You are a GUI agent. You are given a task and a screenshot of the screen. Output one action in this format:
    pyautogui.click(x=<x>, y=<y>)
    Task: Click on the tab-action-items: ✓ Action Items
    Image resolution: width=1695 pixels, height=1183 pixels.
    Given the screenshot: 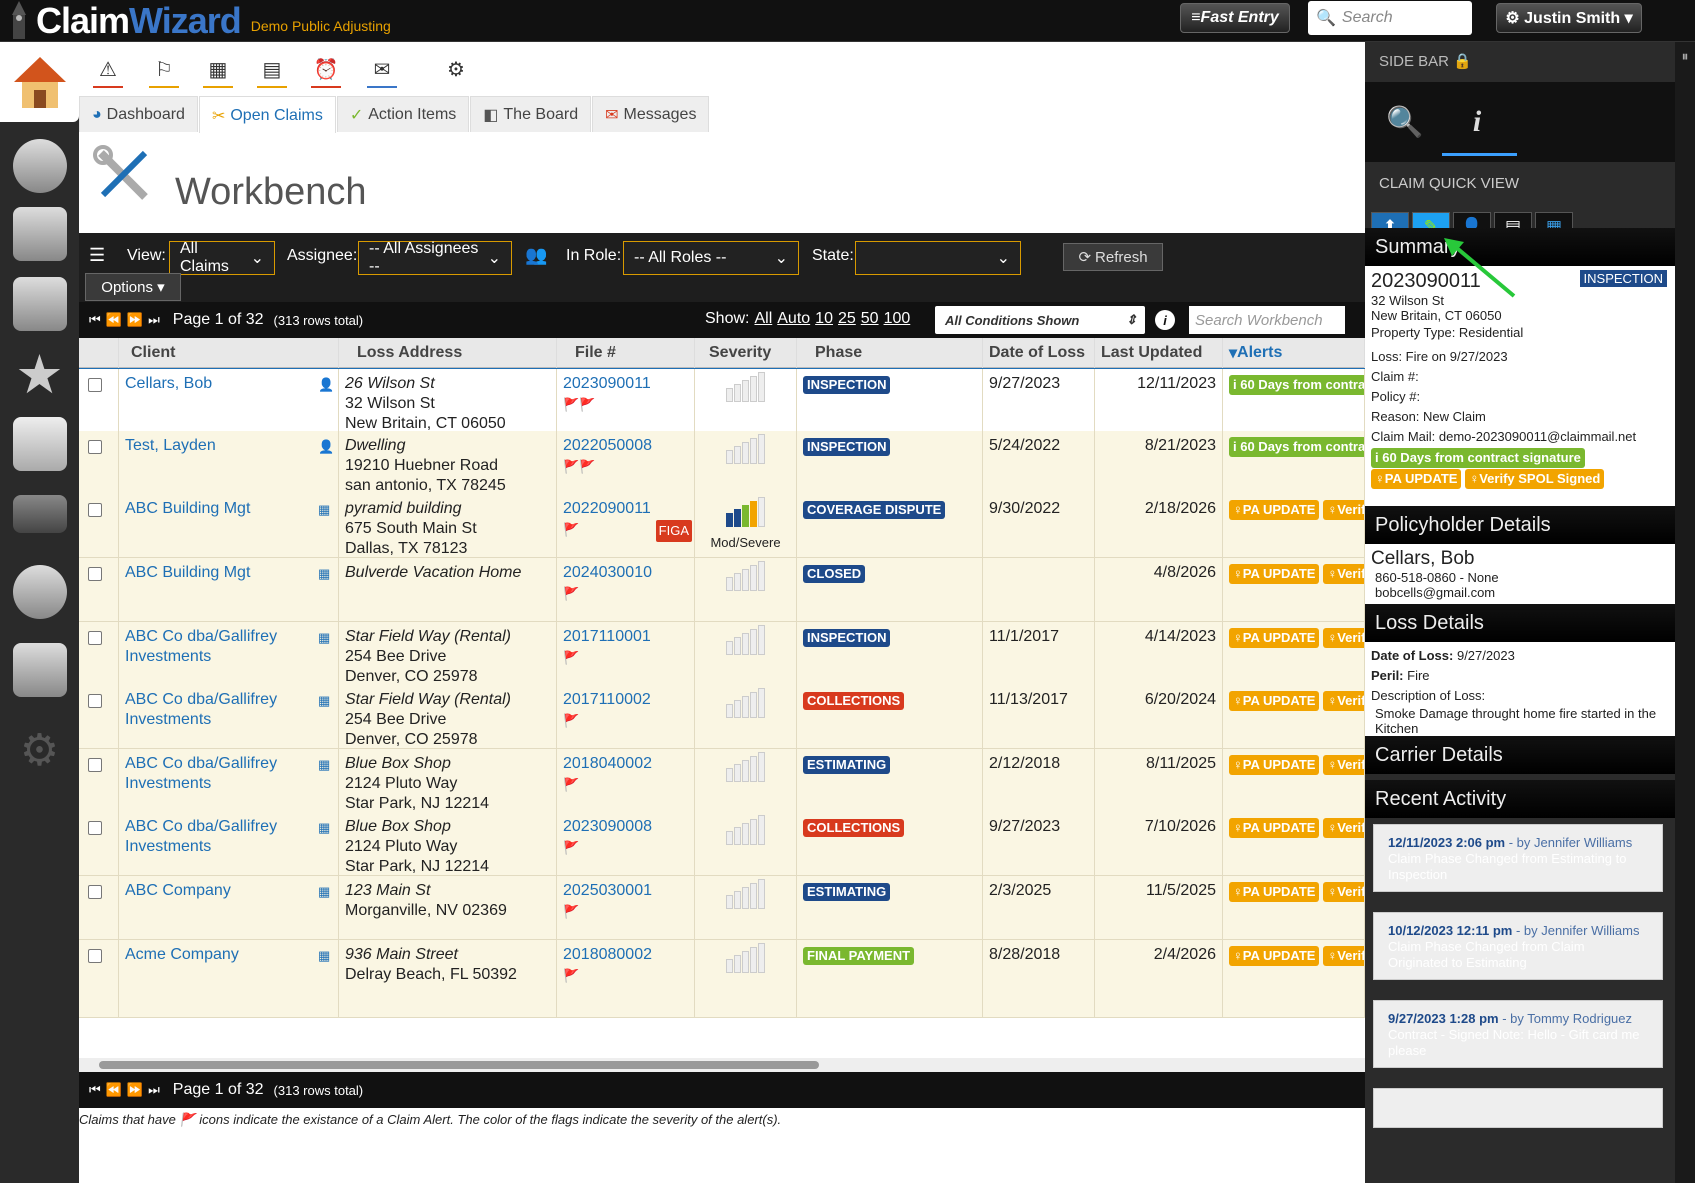 What is the action you would take?
    pyautogui.click(x=403, y=114)
    